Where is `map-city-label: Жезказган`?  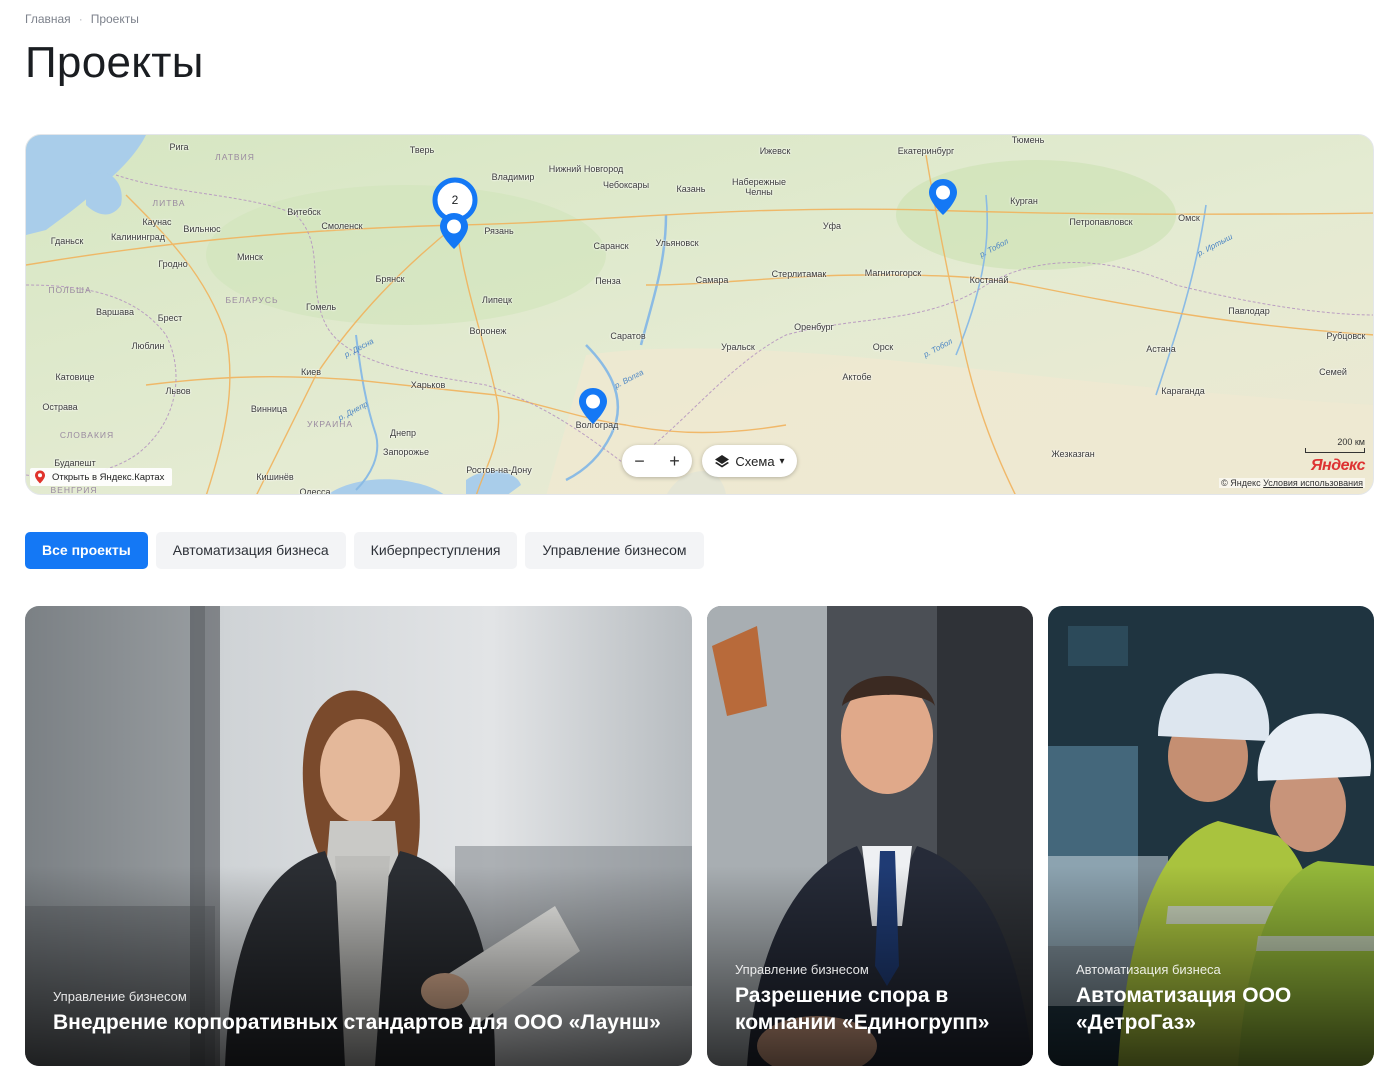 map-city-label: Жезказган is located at coordinates (1073, 454).